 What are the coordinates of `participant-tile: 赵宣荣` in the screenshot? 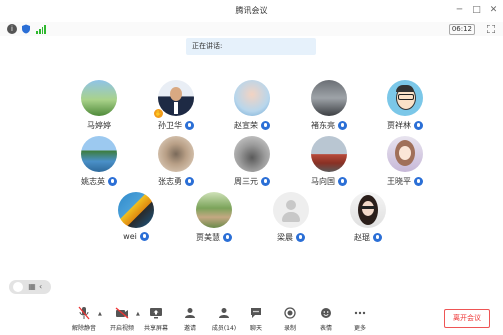 It's located at (252, 105).